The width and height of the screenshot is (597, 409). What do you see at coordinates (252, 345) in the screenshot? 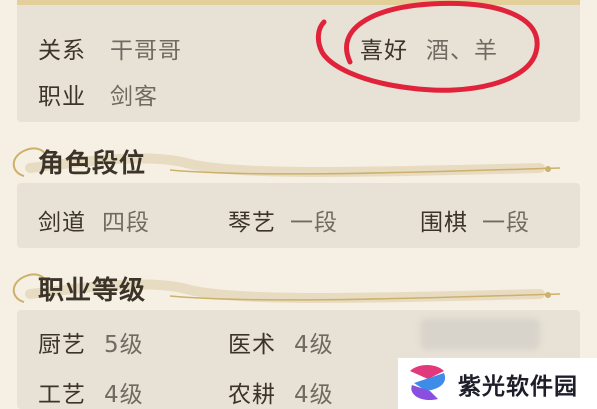
I see `job-level-item-label: 医术` at bounding box center [252, 345].